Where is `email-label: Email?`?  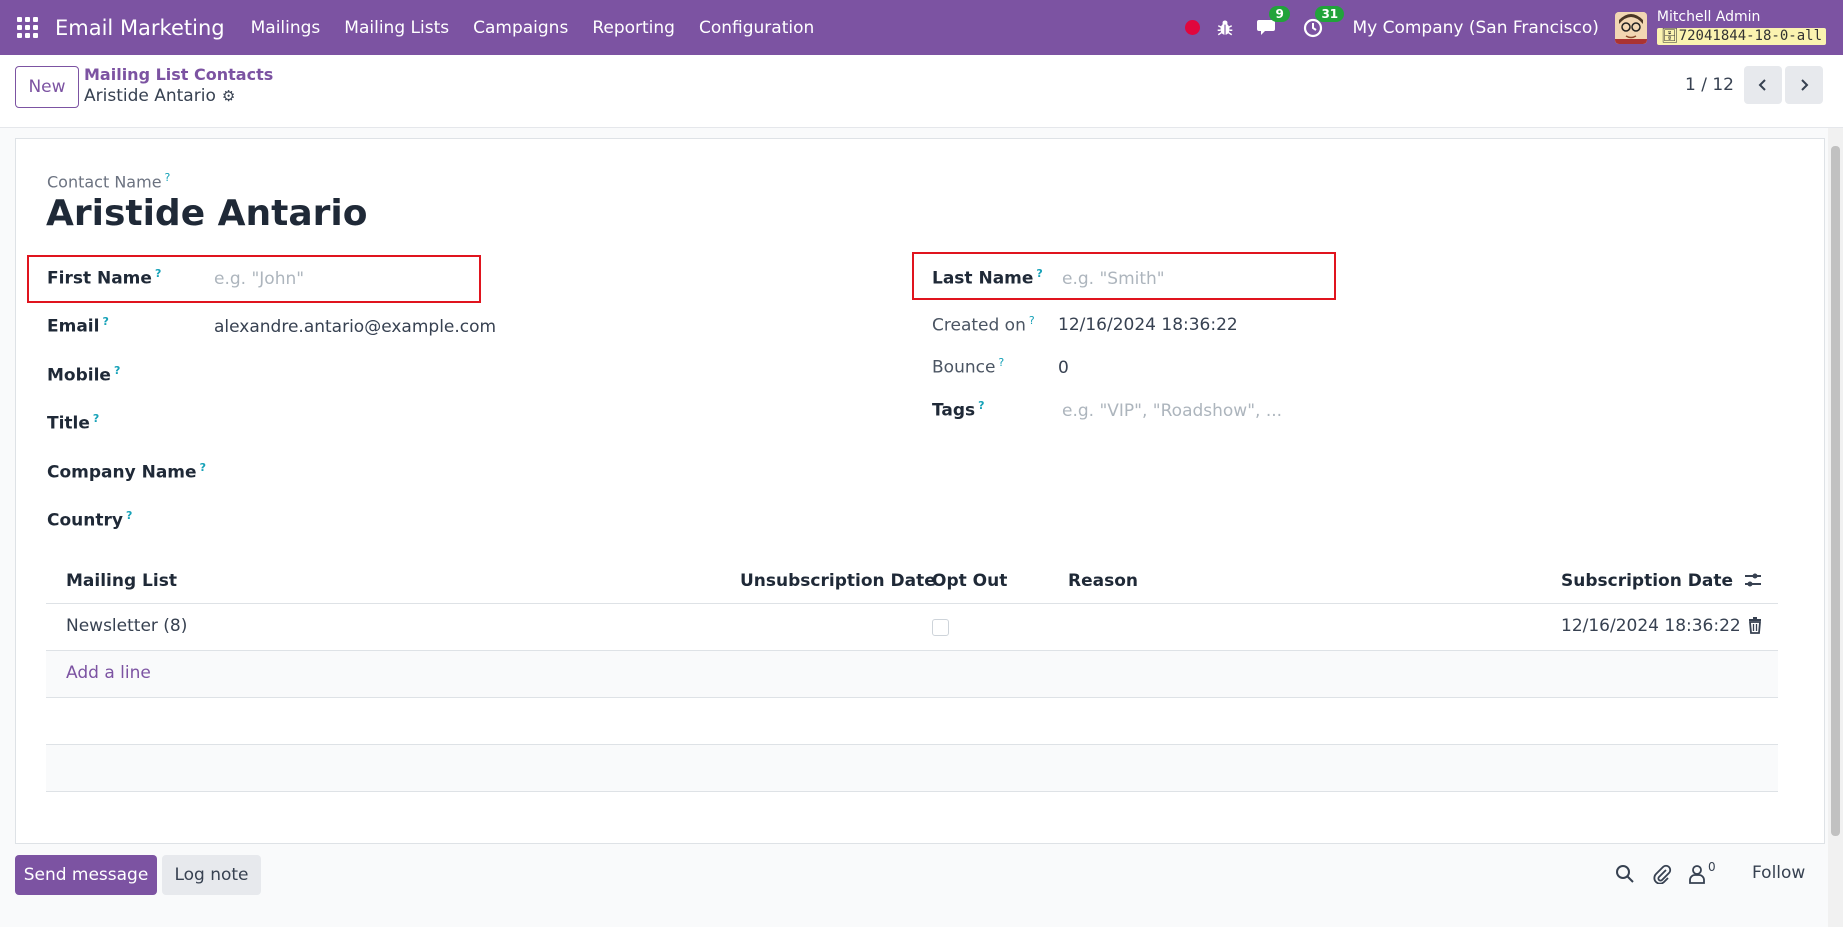
email-label: Email? is located at coordinates (78, 326).